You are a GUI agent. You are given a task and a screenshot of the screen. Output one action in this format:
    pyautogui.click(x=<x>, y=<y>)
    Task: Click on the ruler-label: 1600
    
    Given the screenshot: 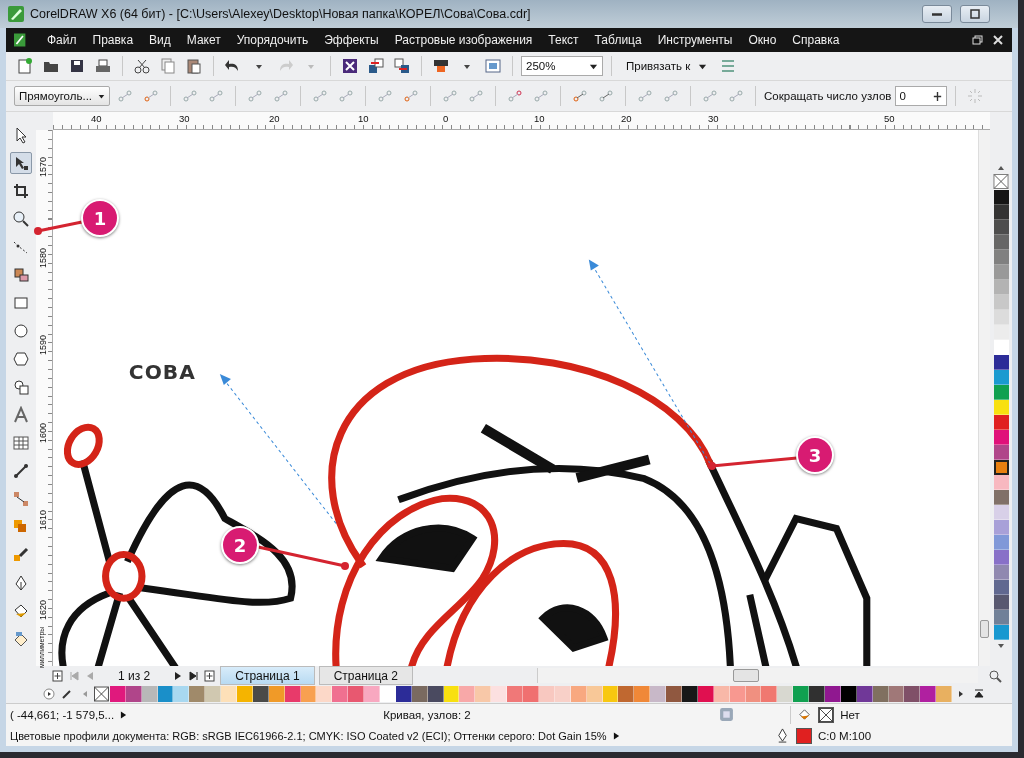 What is the action you would take?
    pyautogui.click(x=43, y=432)
    